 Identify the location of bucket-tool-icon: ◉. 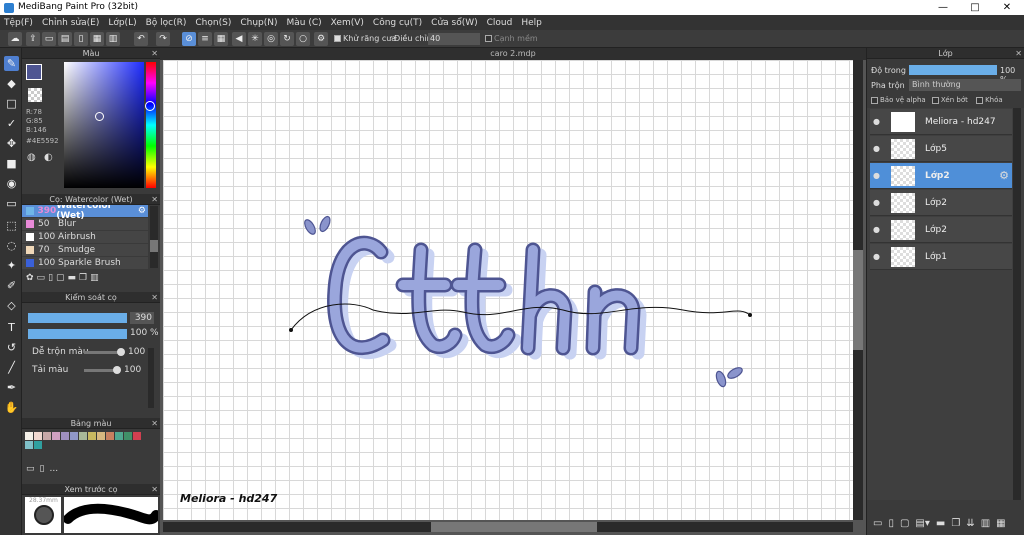
(11, 183).